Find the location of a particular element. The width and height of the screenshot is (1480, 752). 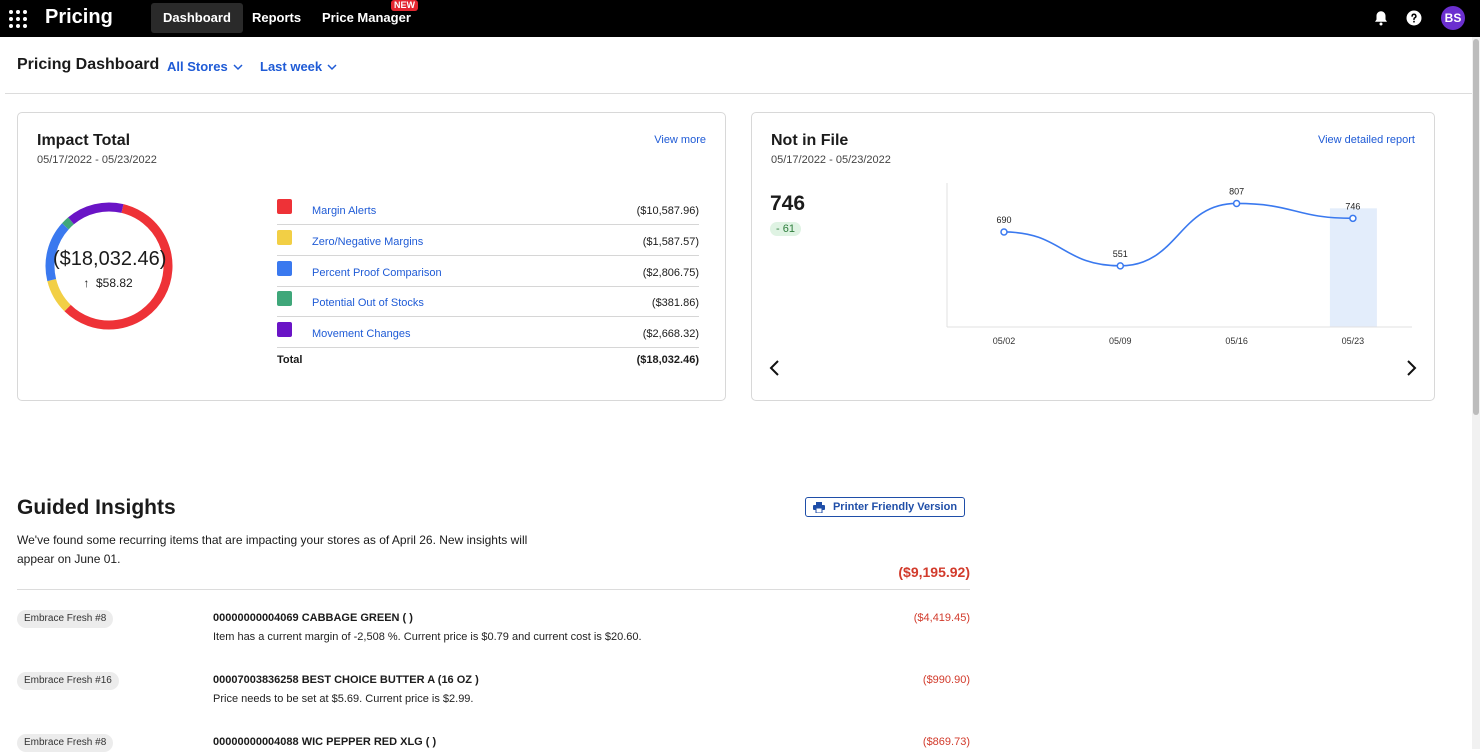

legend-value: ($2,668.32) is located at coordinates (670, 334).